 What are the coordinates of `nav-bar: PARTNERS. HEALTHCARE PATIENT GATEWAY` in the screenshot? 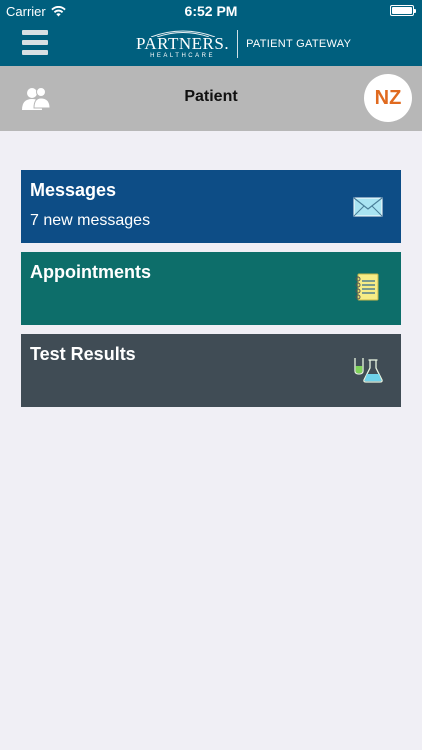 It's located at (211, 44).